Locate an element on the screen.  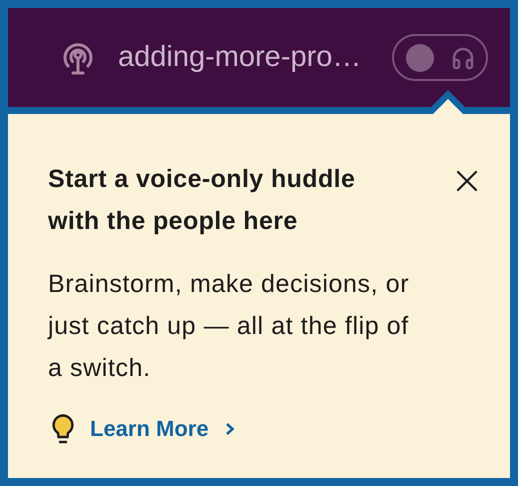
huddle-toggle is located at coordinates (440, 57).